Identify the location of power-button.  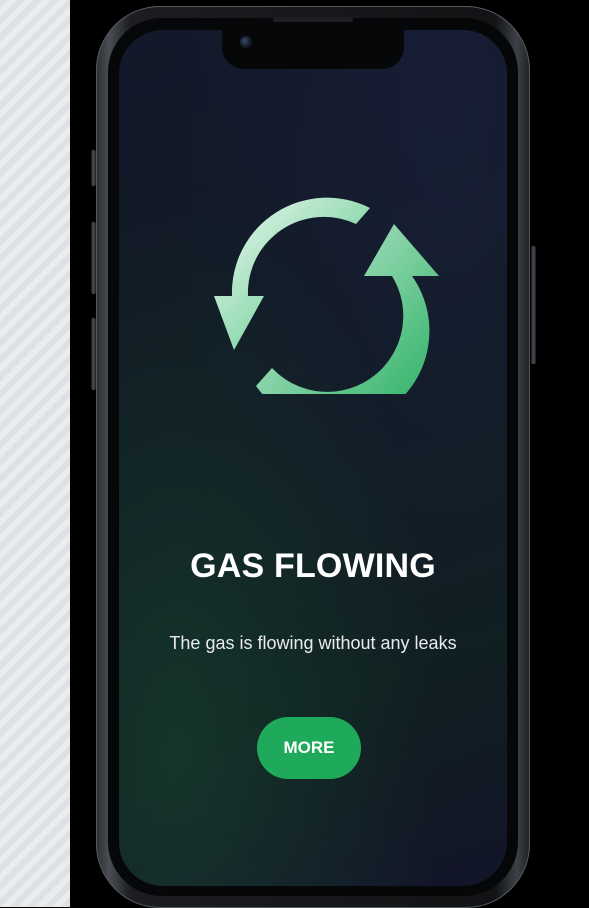
(533, 305).